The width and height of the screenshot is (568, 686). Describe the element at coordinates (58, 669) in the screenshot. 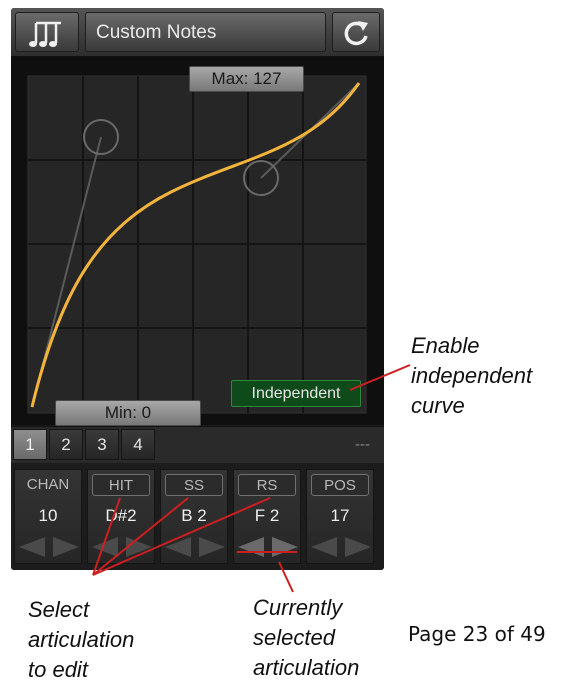

I see `annotation-line: to edit` at that location.